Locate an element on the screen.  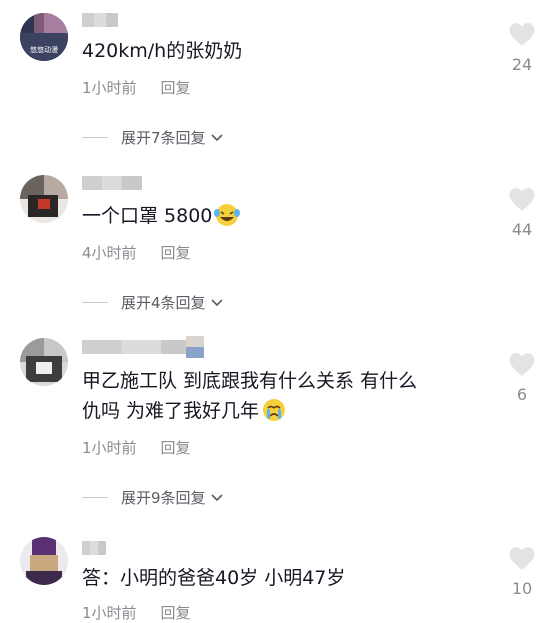
expand-replies-button: 展开7条回复 is located at coordinates (153, 137).